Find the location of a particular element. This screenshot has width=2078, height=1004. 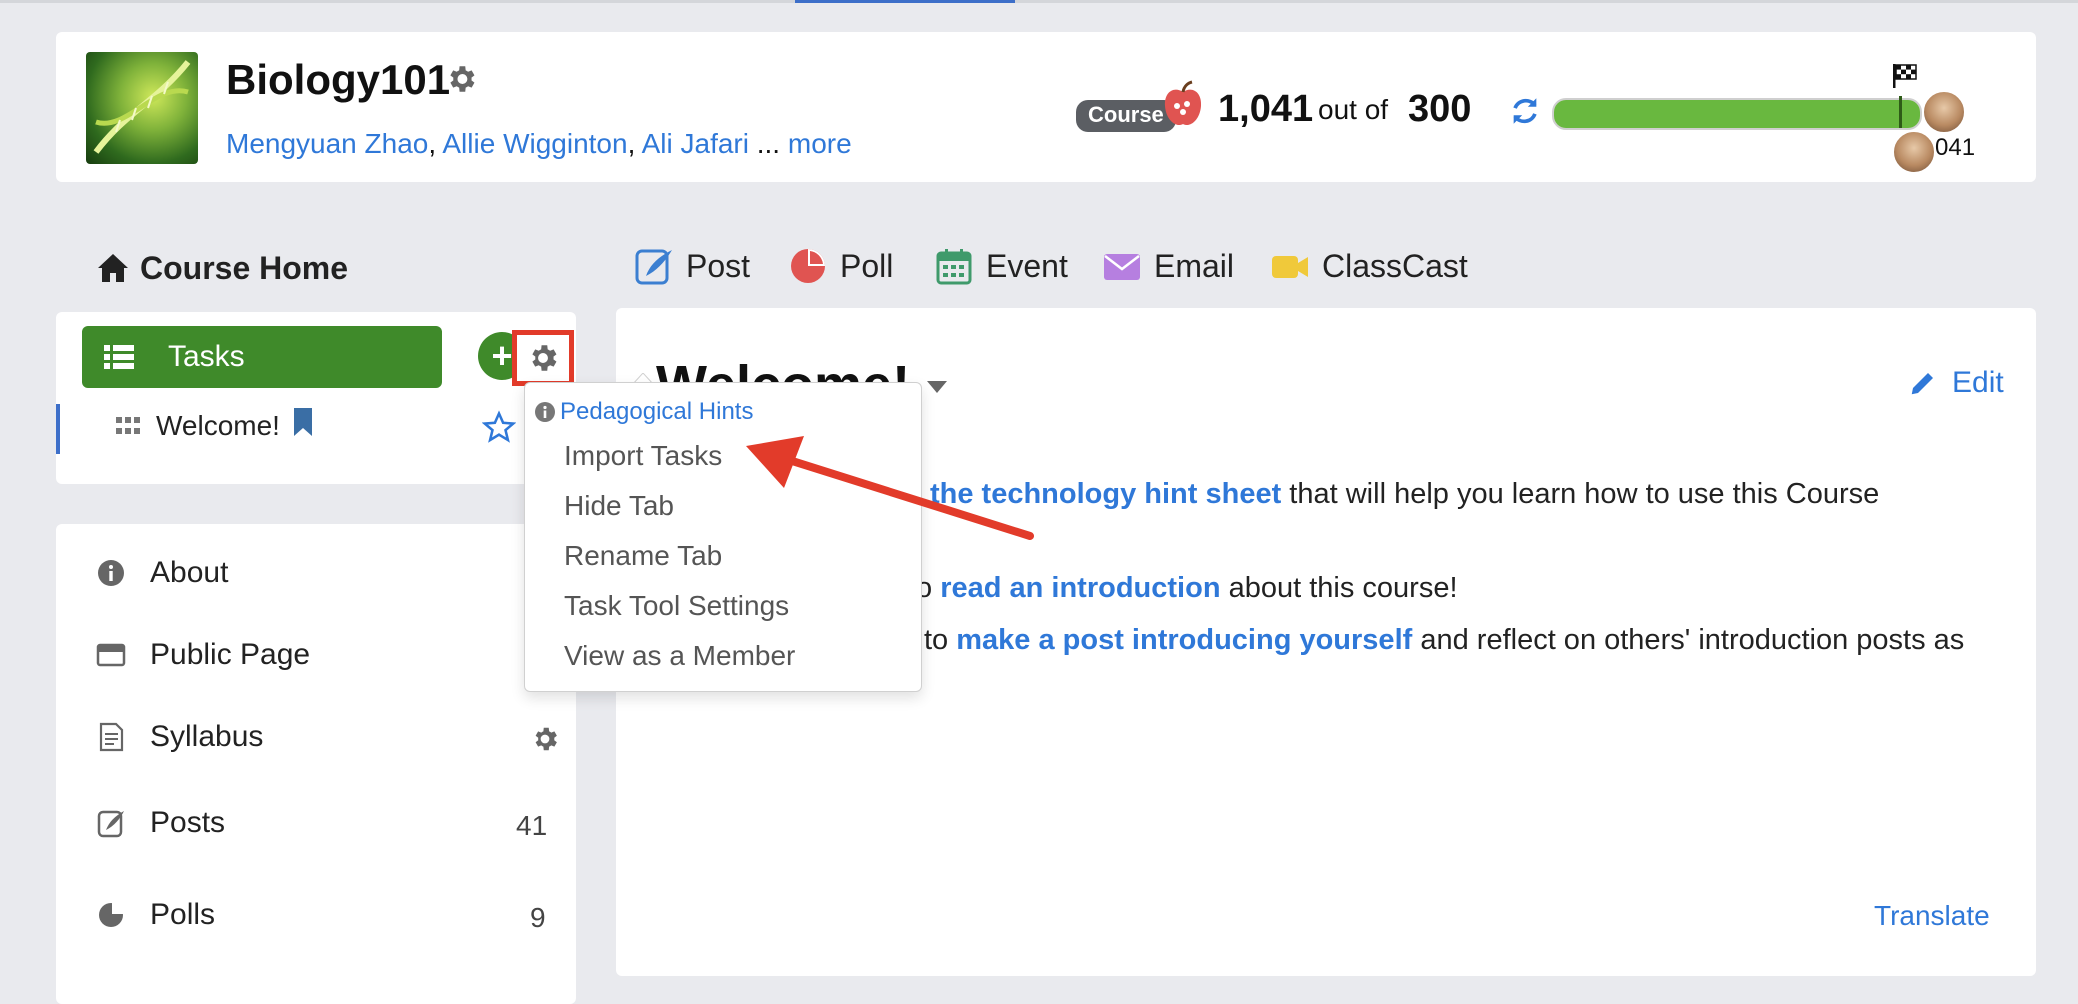

calendar-icon is located at coordinates (954, 267).